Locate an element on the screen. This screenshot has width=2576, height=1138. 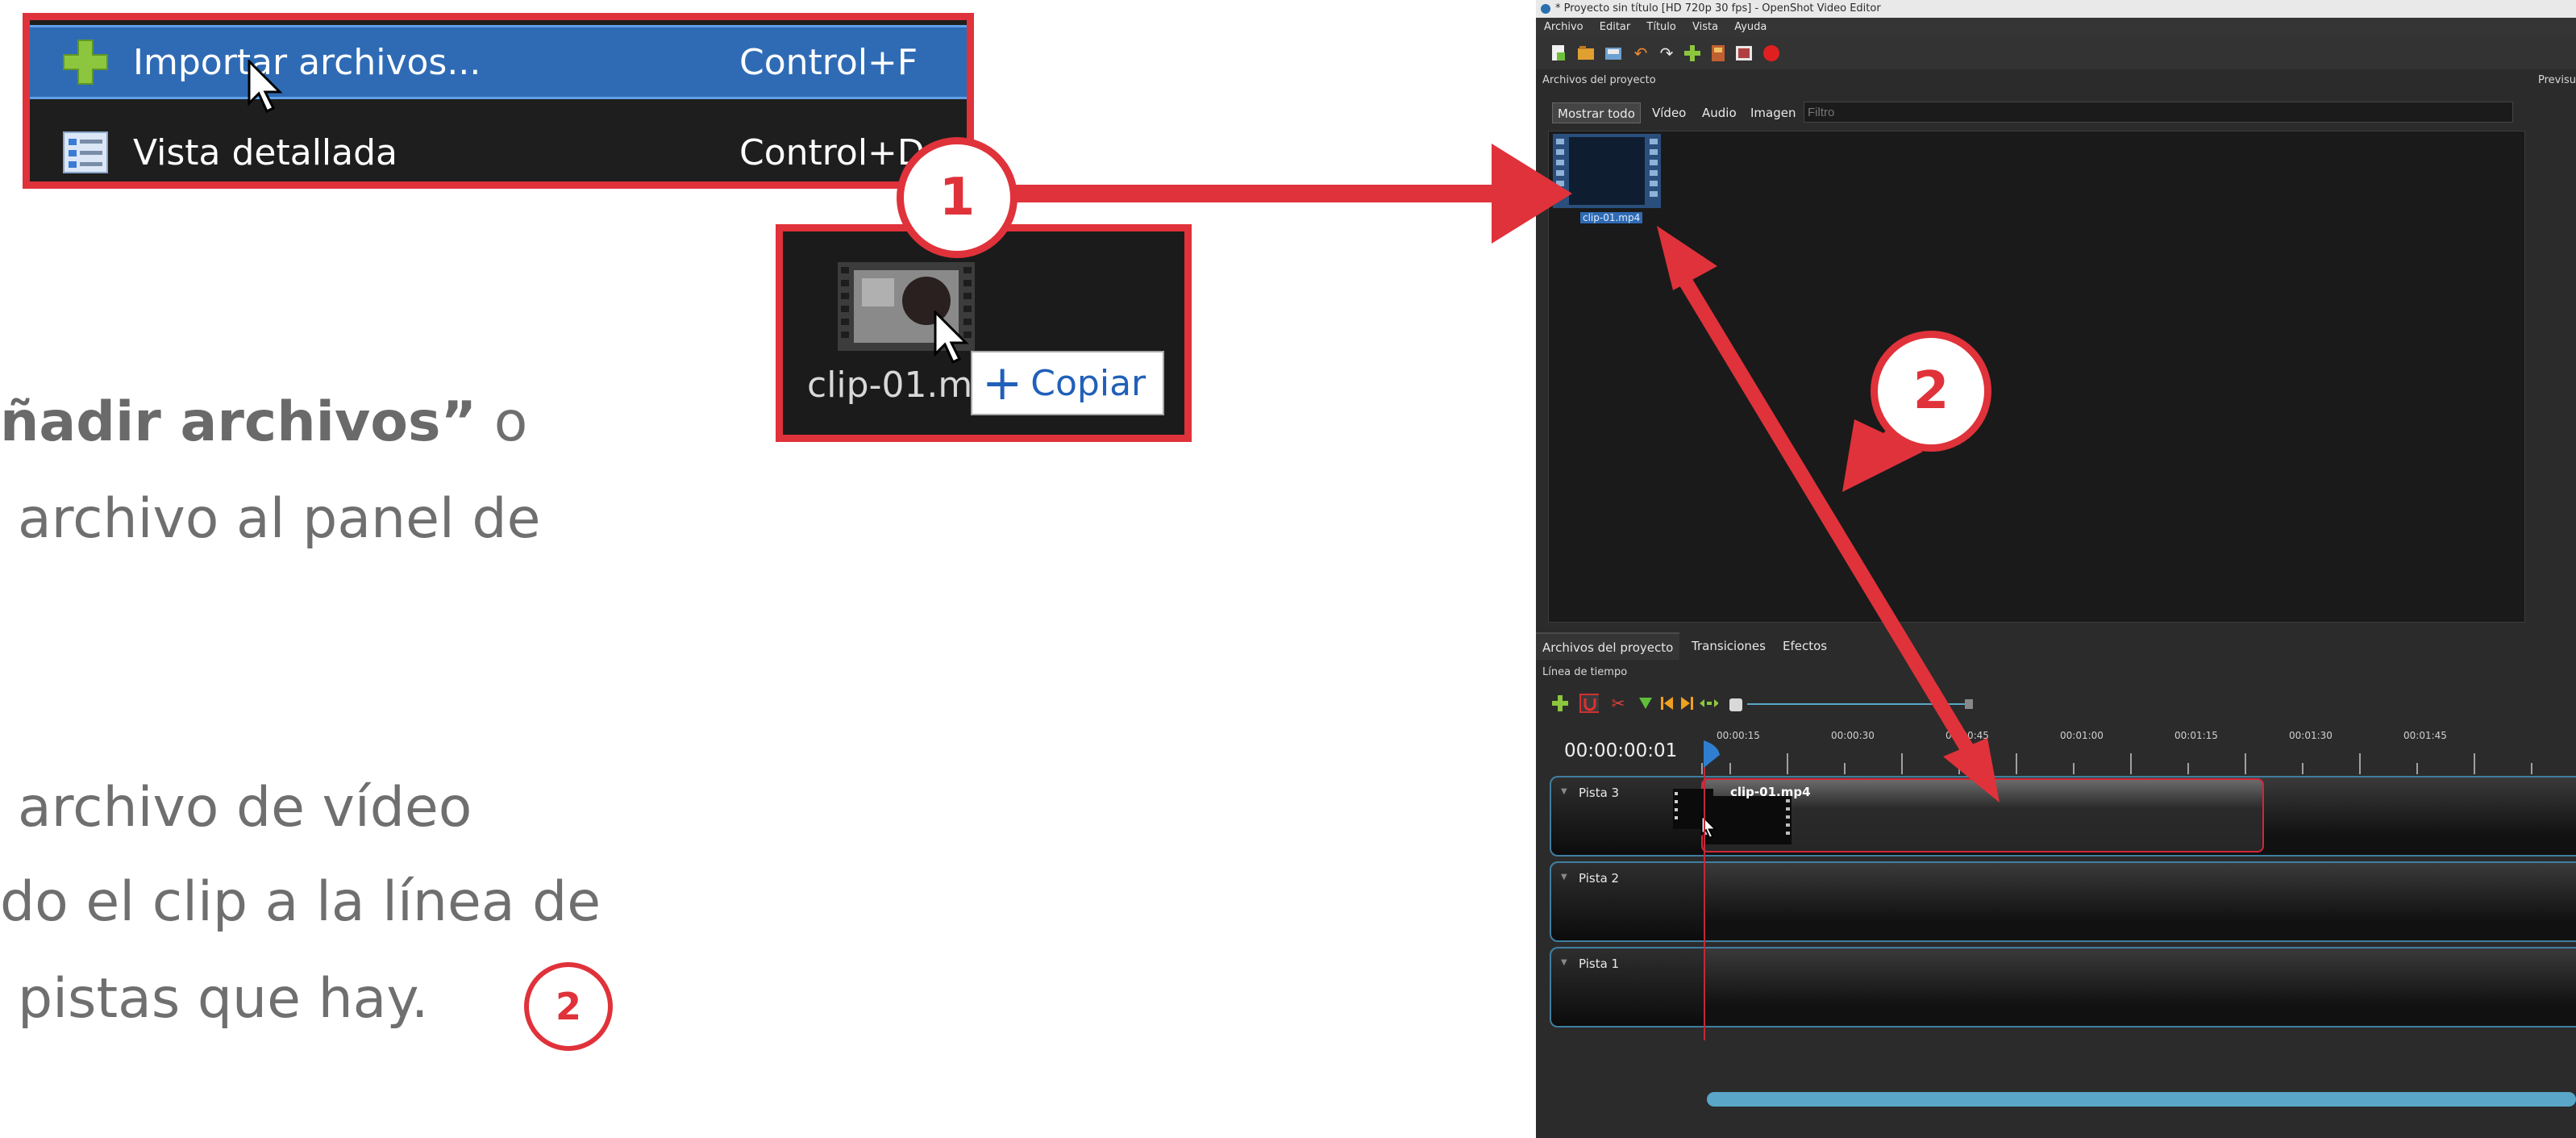
step-badge-2: 2 is located at coordinates (1931, 392).